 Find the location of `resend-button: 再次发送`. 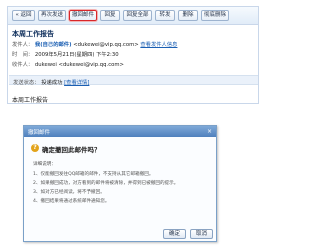

resend-button: 再次发送 is located at coordinates (52, 15).